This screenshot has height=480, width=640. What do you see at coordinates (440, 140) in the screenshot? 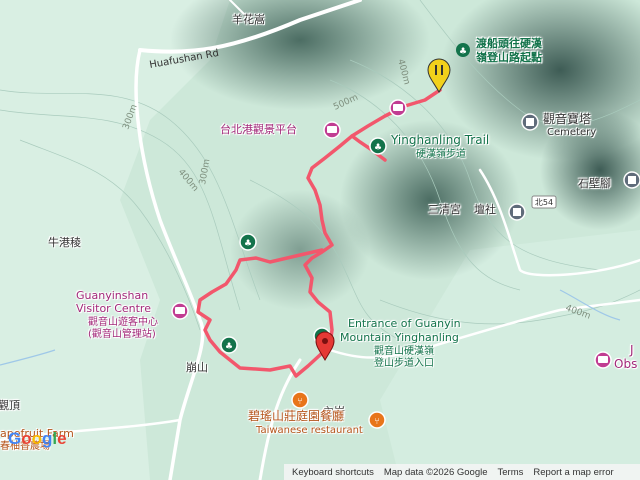
I see `poi-label-yinghanling-en: Yinghanling Trail` at bounding box center [440, 140].